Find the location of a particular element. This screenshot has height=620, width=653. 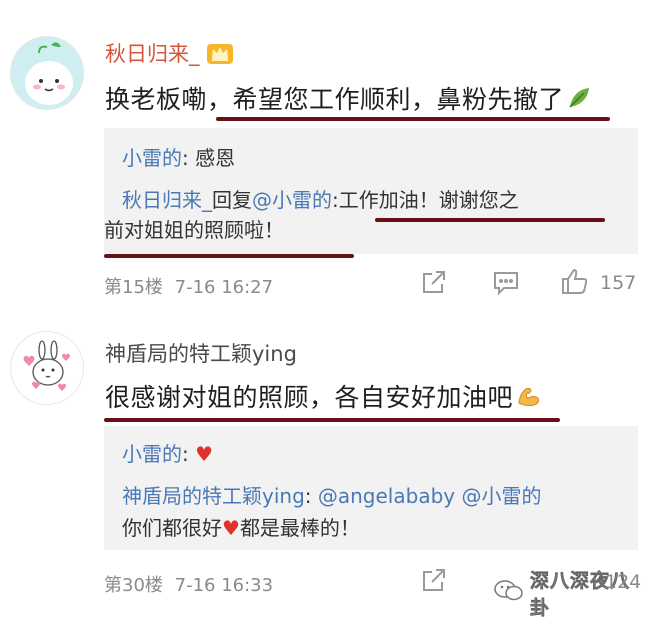

reply-text: 感恩 is located at coordinates (215, 158).